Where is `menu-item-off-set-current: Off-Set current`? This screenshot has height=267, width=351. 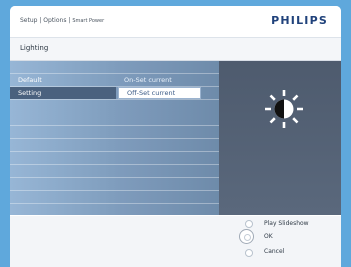 menu-item-off-set-current: Off-Set current is located at coordinates (159, 93).